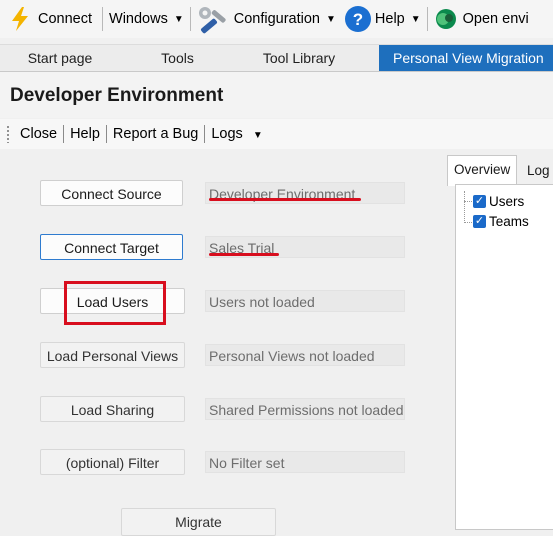 Image resolution: width=553 pixels, height=536 pixels. What do you see at coordinates (146, 19) in the screenshot?
I see `windows-menu: Windows ▼` at bounding box center [146, 19].